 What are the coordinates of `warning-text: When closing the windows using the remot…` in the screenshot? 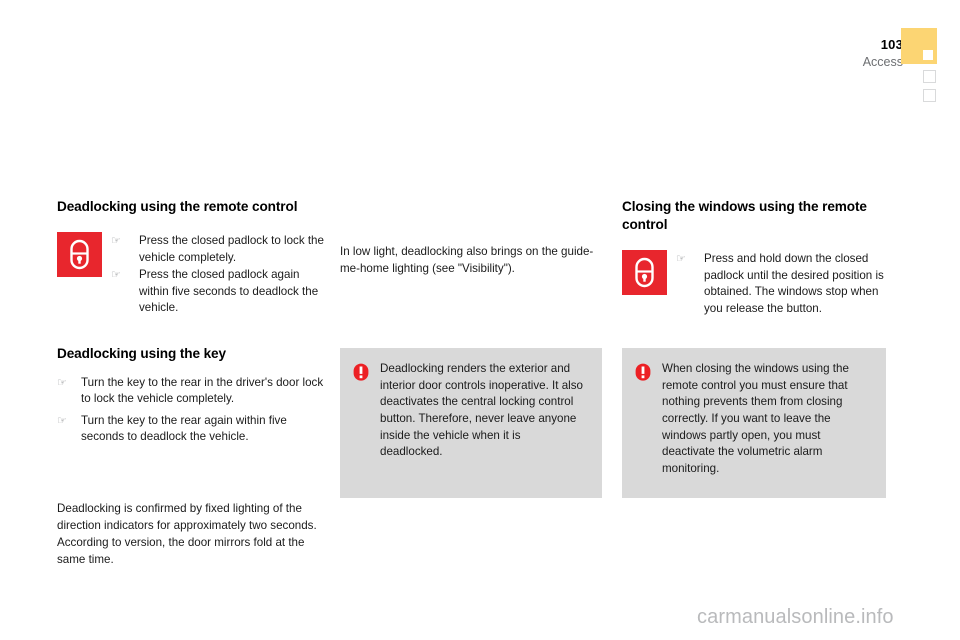 It's located at (755, 419).